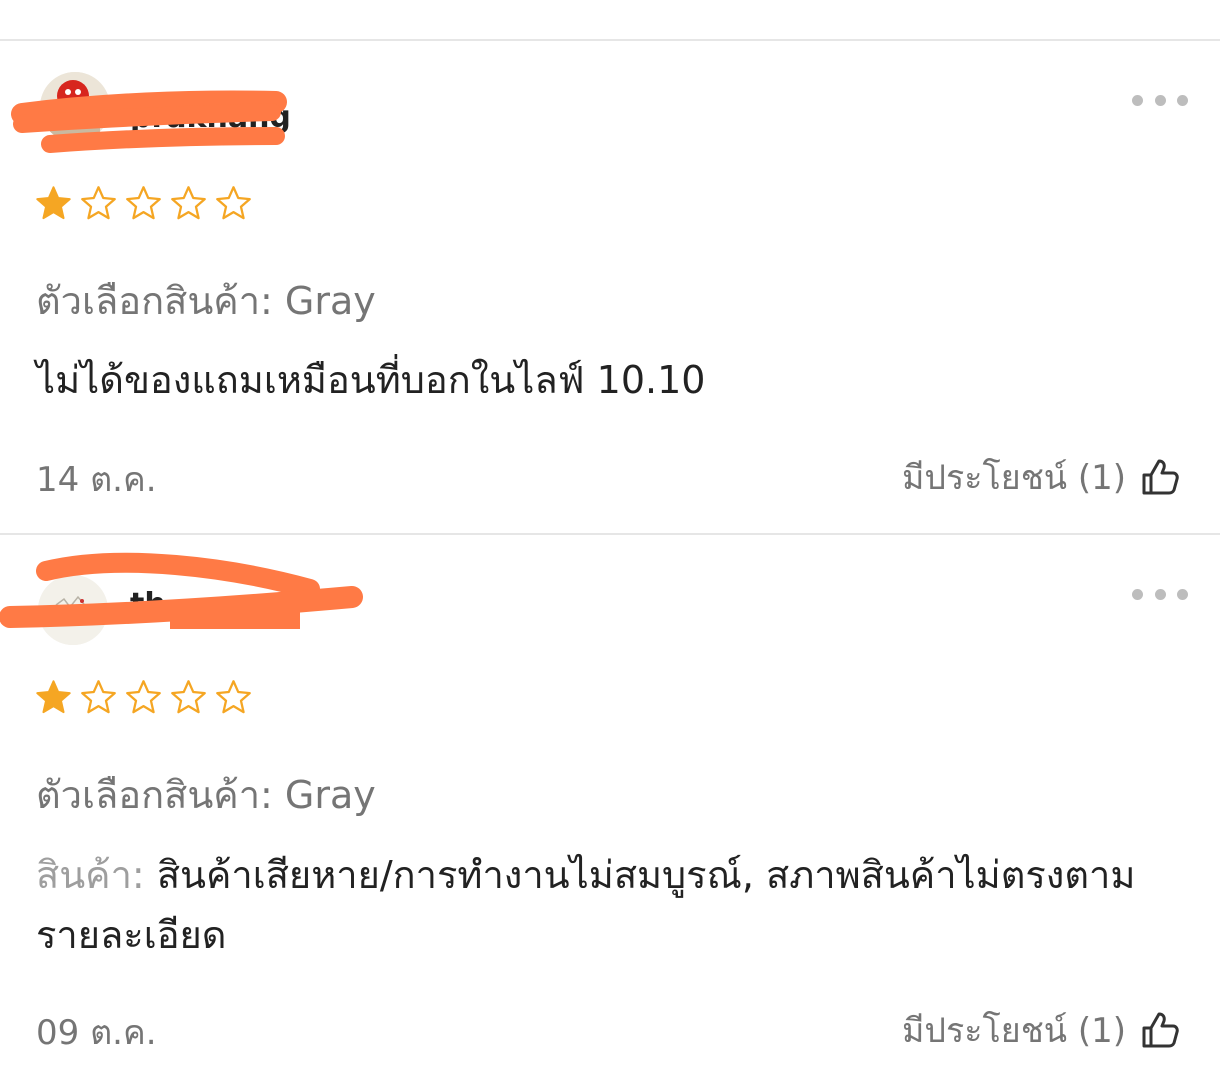 The height and width of the screenshot is (1070, 1220). I want to click on review-date: 09 ต.ค., so click(96, 1033).